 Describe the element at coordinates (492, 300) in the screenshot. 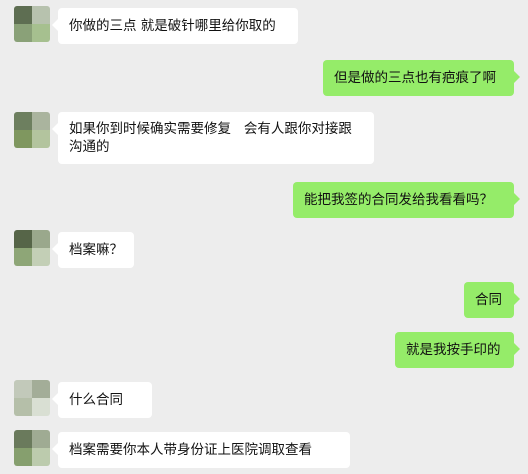

I see `outgoing-message: 合同` at that location.